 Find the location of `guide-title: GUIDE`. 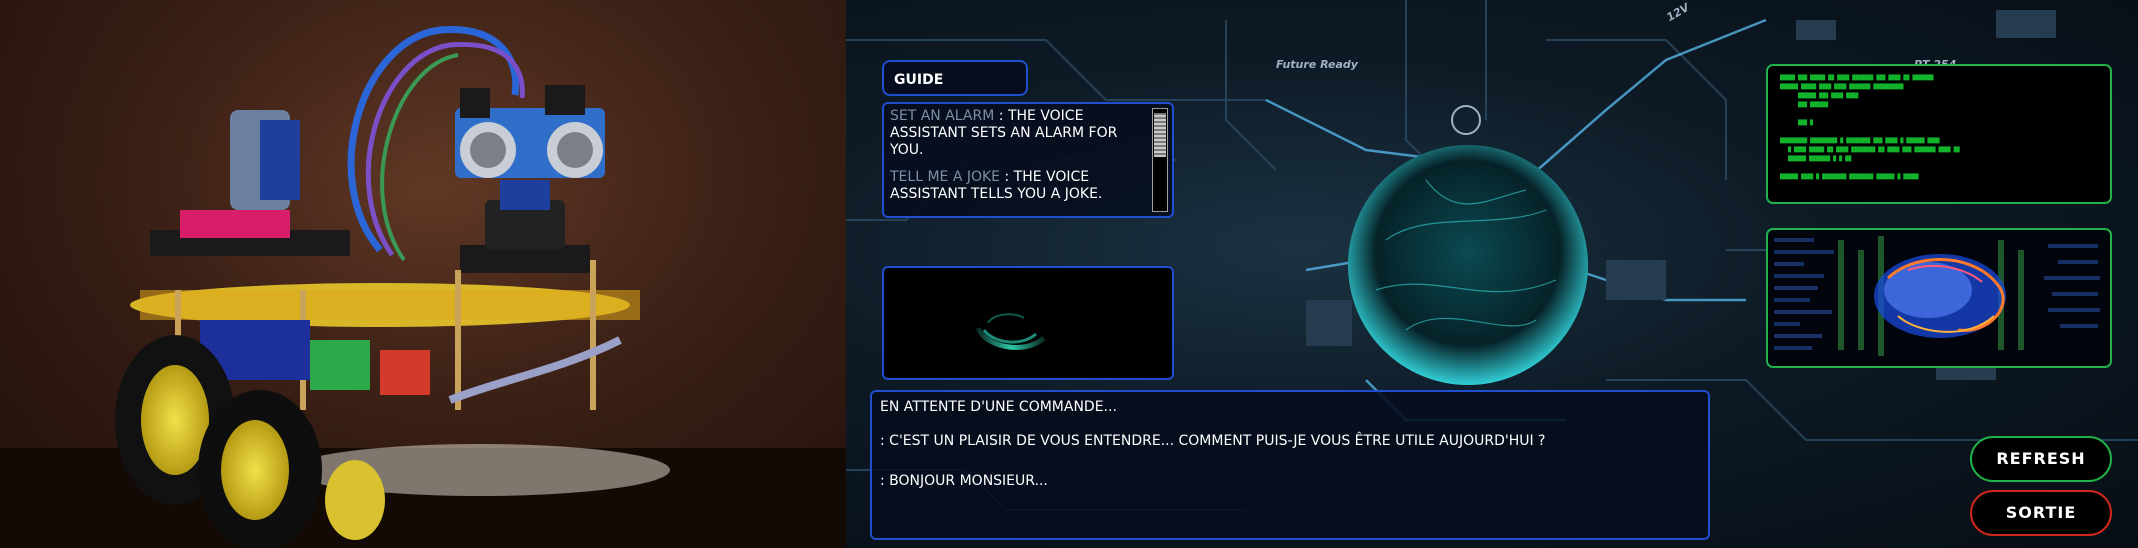

guide-title: GUIDE is located at coordinates (919, 80).